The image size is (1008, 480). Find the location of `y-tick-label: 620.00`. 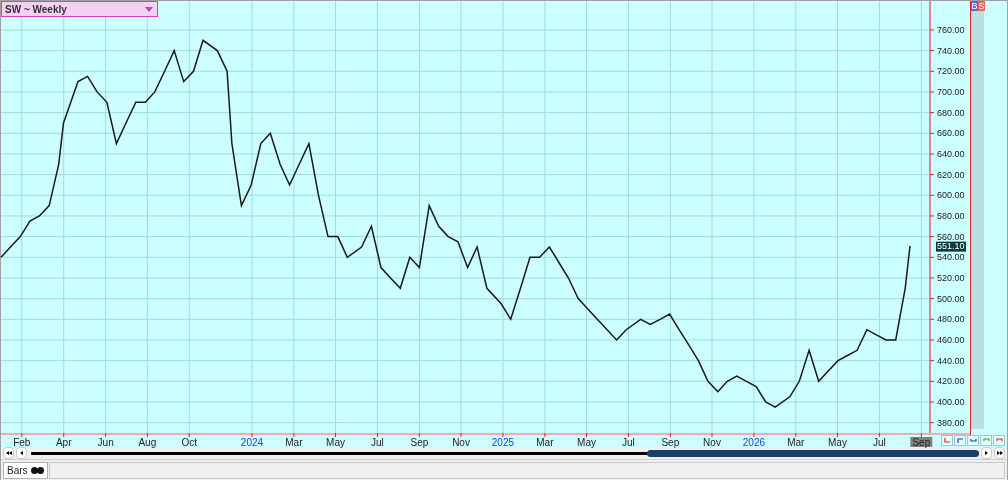

y-tick-label: 620.00 is located at coordinates (951, 174).